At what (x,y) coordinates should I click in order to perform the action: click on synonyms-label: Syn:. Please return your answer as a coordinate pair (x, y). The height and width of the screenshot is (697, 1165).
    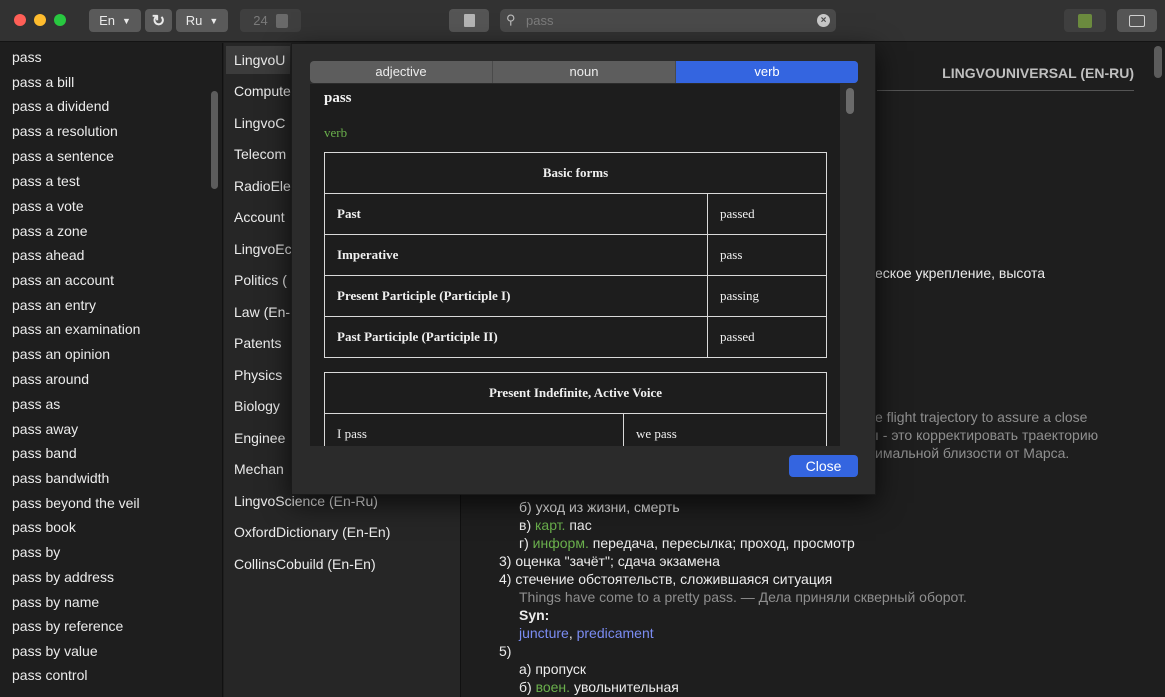
    Looking at the image, I should click on (534, 615).